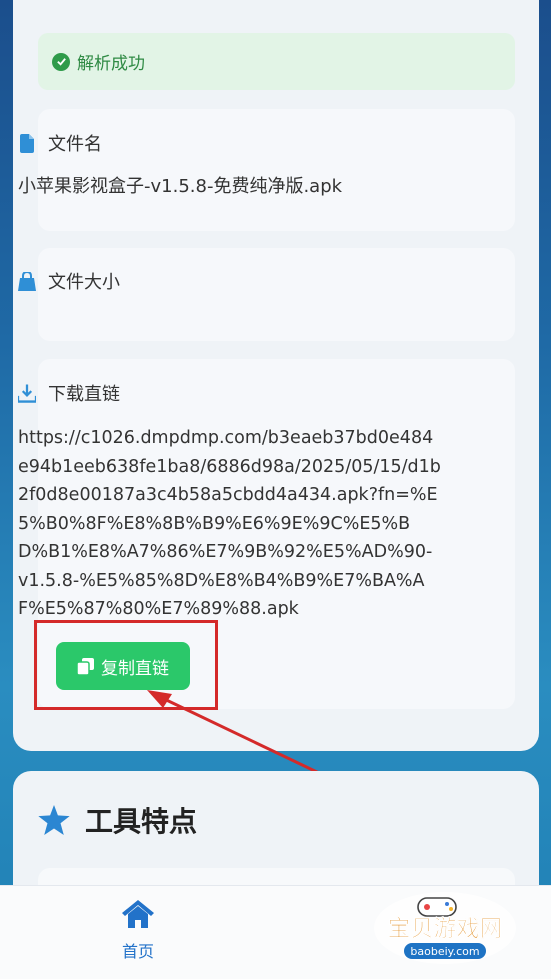 The image size is (551, 979). Describe the element at coordinates (158, 609) in the screenshot. I see `link-line: F%E5%87%80%E7%89%88.apk` at that location.